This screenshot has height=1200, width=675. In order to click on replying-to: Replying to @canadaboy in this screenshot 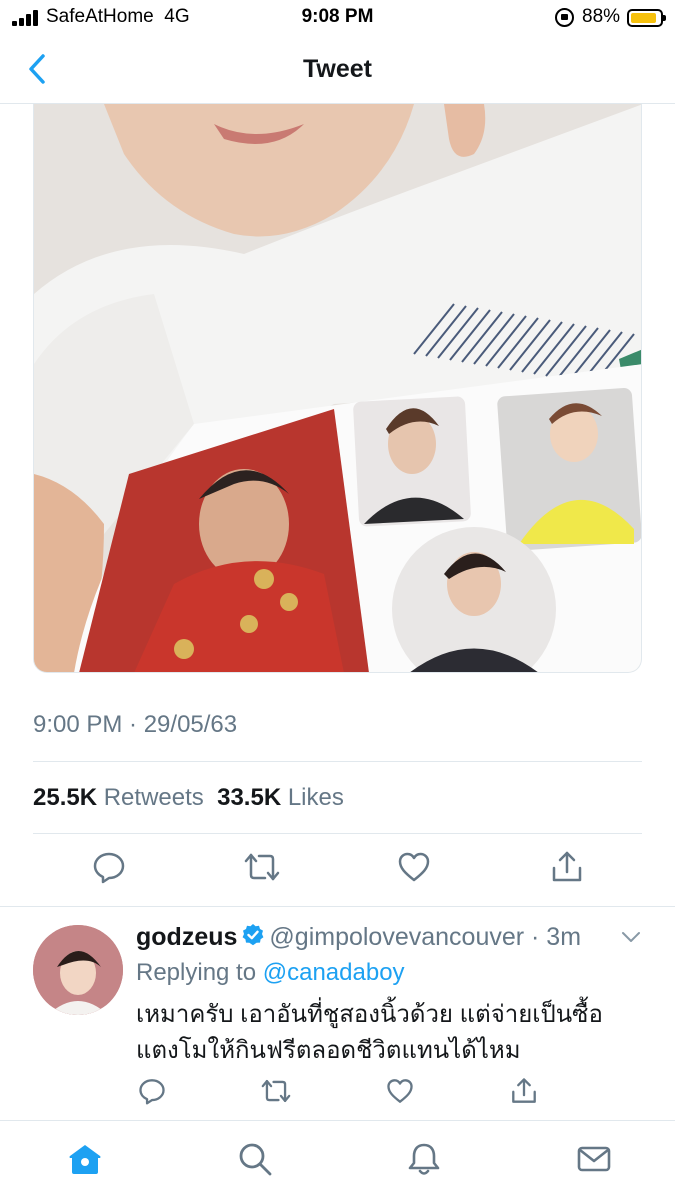, I will do `click(270, 973)`.